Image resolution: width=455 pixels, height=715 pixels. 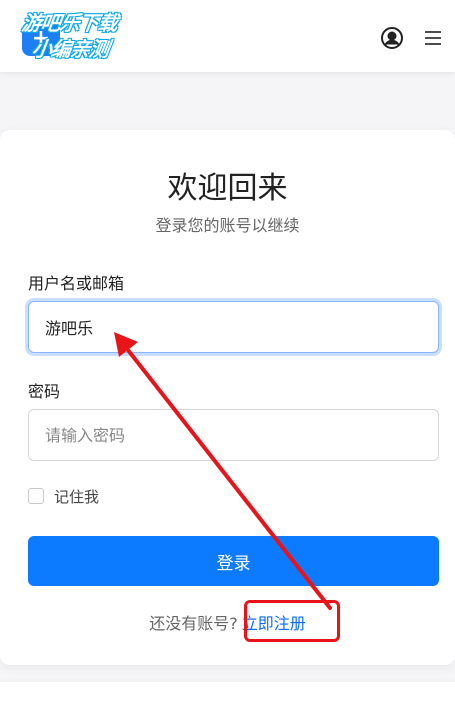 I want to click on register-link: 立即注册, so click(x=274, y=623).